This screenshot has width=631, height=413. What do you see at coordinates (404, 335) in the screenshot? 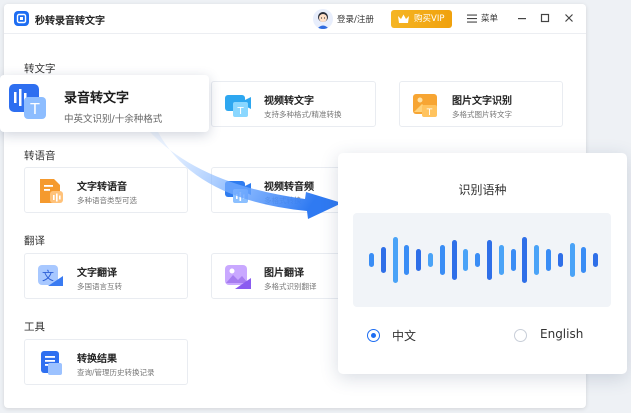
I see `option-label-chinese: 中文` at bounding box center [404, 335].